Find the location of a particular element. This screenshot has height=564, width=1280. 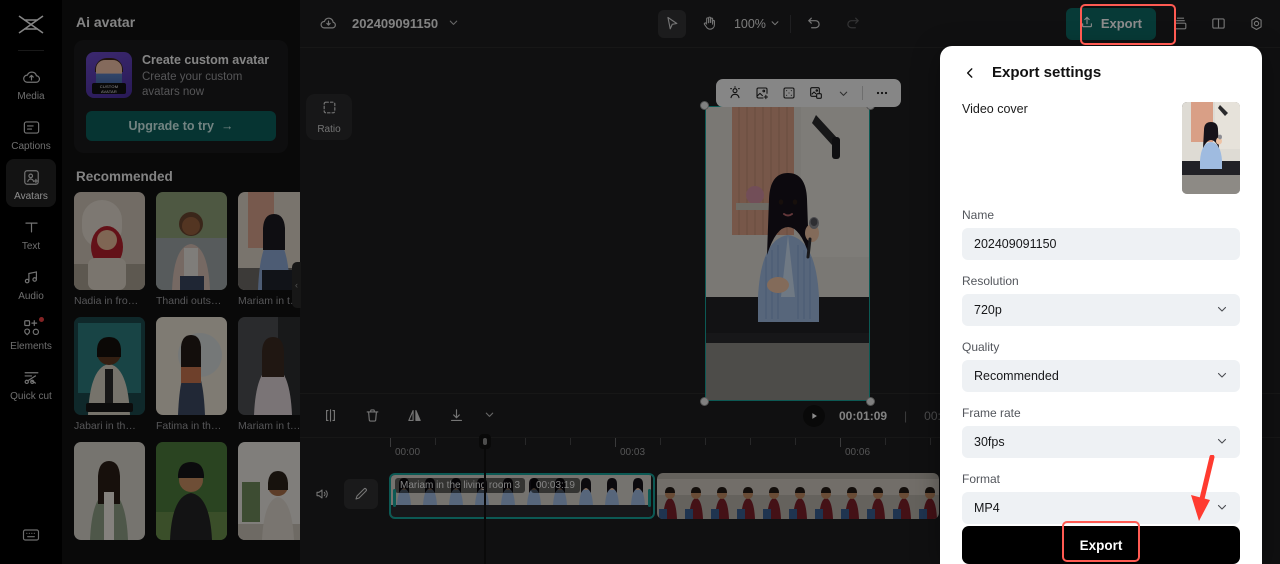

resize-handle-bottom-right is located at coordinates (870, 401).